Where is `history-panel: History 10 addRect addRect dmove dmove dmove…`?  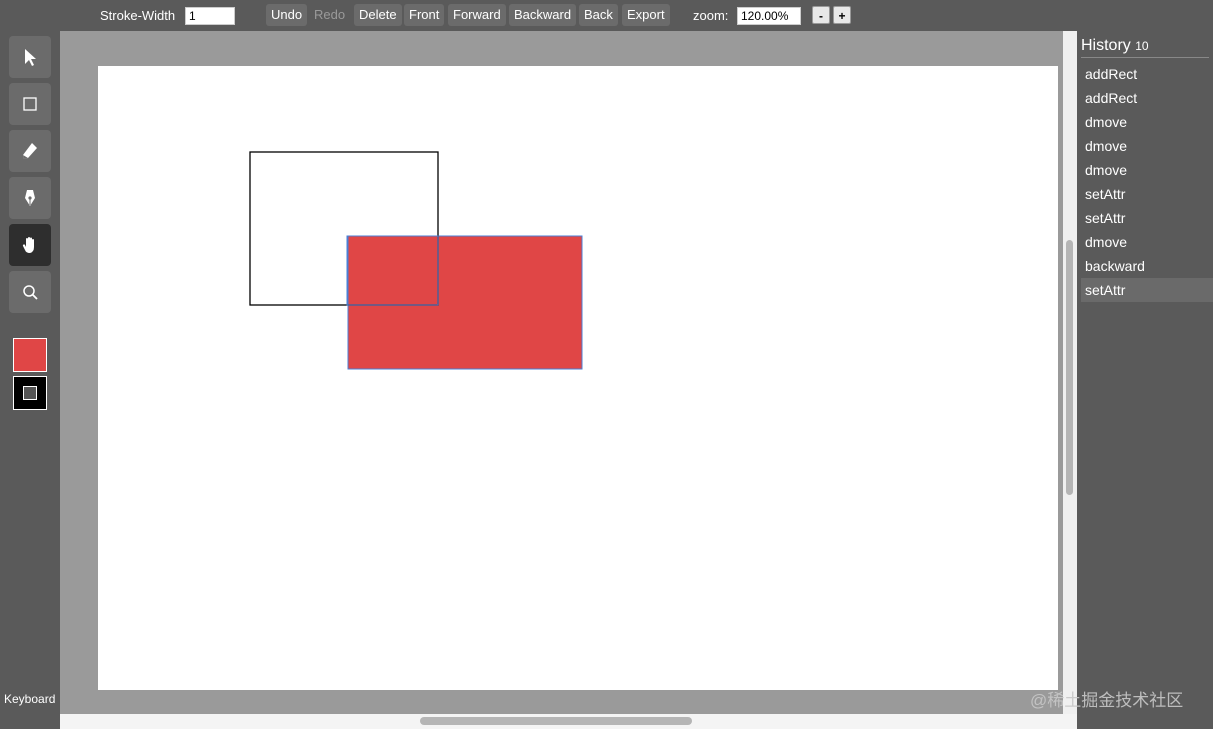 history-panel: History 10 addRect addRect dmove dmove dmove… is located at coordinates (1145, 380).